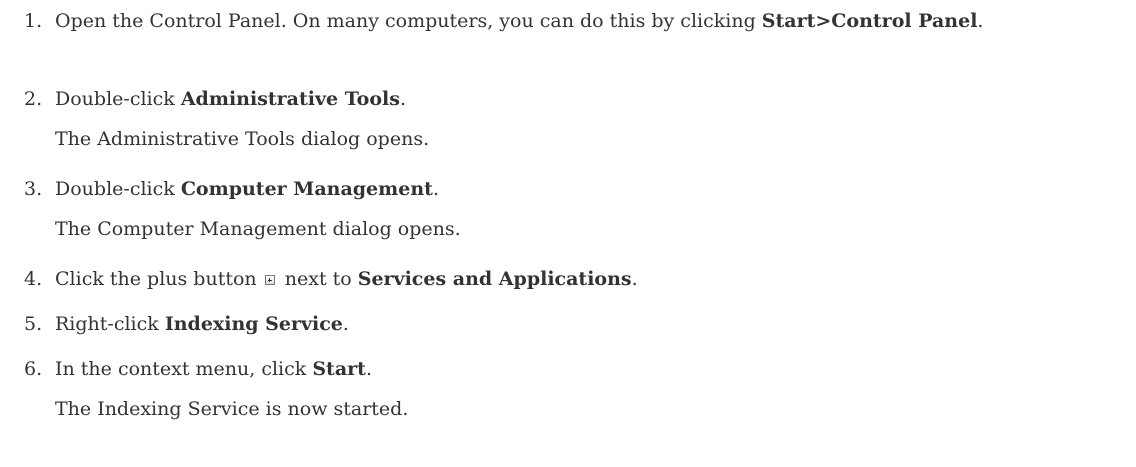 The width and height of the screenshot is (1136, 467). I want to click on step-3-result: The Computer Management dialog opens., so click(258, 229).